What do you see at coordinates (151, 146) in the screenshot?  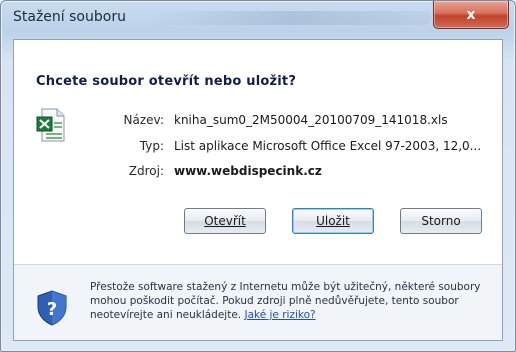 I see `type-label: Typ:` at bounding box center [151, 146].